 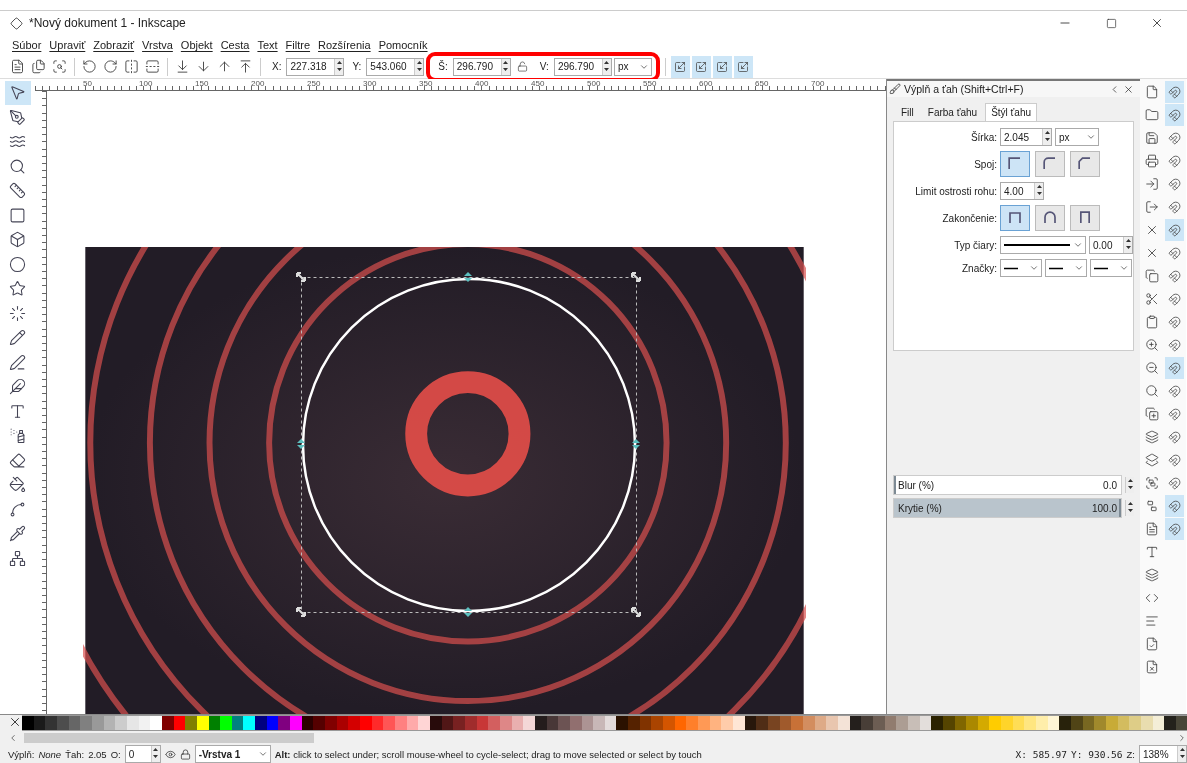 I want to click on ruler-label: 250, so click(x=314, y=84).